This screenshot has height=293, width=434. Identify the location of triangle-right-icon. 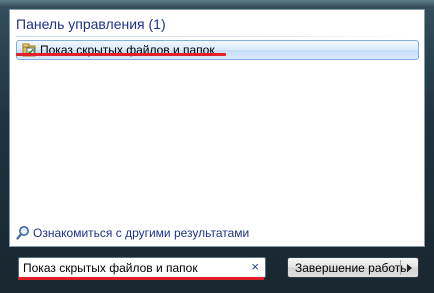
(409, 268).